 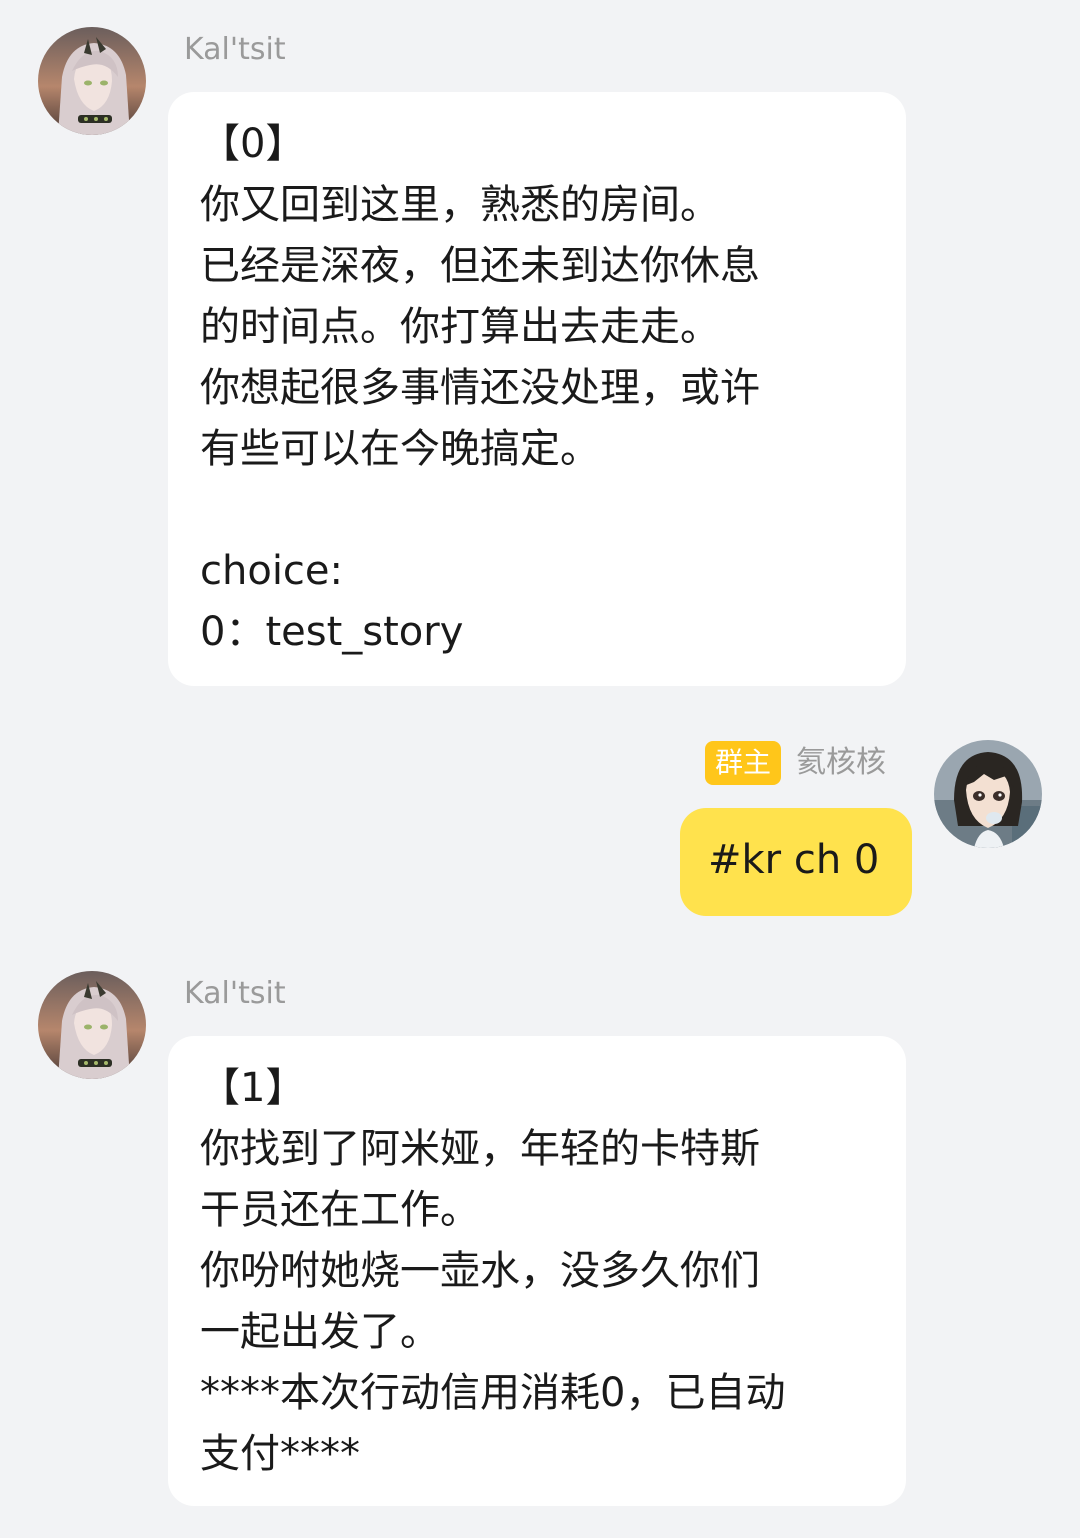 I want to click on self-message-bubble: #kr ch 0, so click(x=796, y=862).